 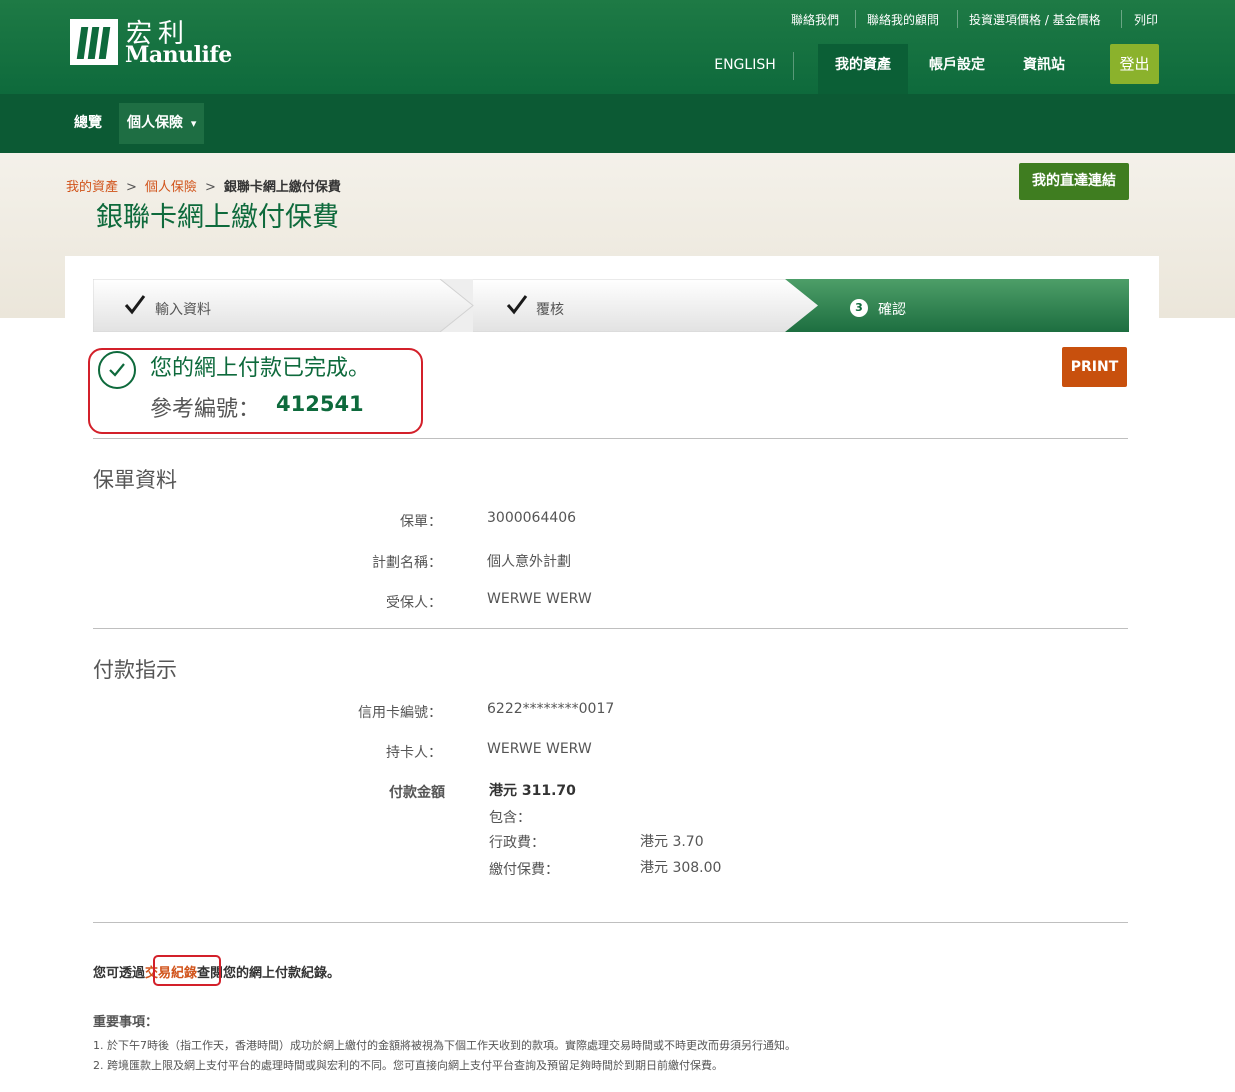 What do you see at coordinates (532, 518) in the screenshot?
I see `policy-number-value: 3000064406` at bounding box center [532, 518].